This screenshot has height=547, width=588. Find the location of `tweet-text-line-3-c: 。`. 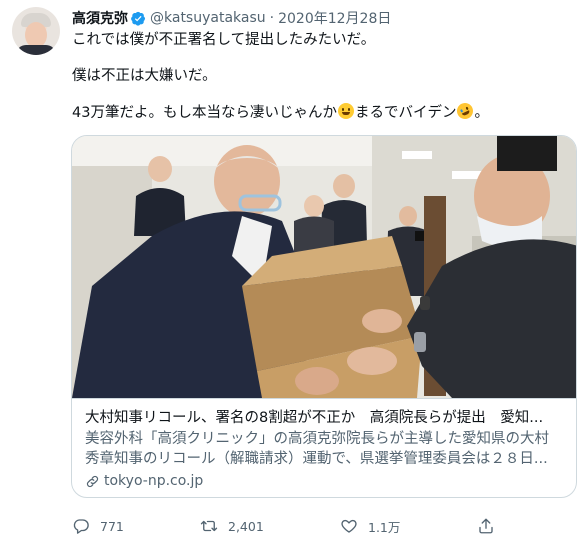

tweet-text-line-3-c: 。 is located at coordinates (481, 113).